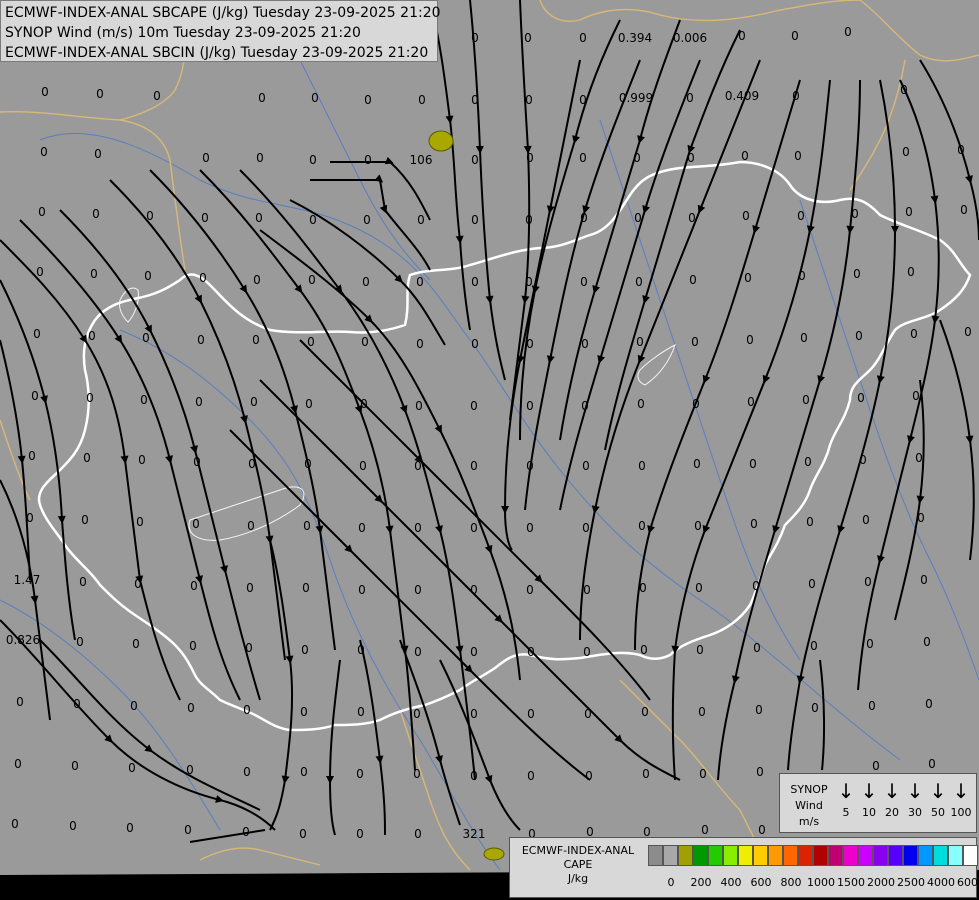  Describe the element at coordinates (915, 812) in the screenshot. I see `wind-legend-label: 30` at that location.